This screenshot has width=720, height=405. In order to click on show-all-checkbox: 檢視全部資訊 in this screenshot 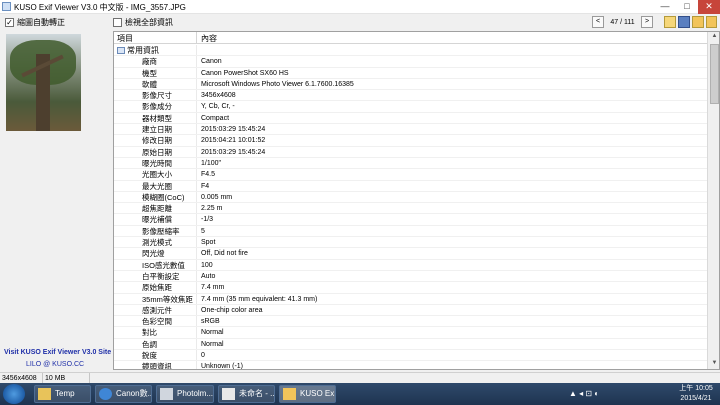, I will do `click(143, 22)`.